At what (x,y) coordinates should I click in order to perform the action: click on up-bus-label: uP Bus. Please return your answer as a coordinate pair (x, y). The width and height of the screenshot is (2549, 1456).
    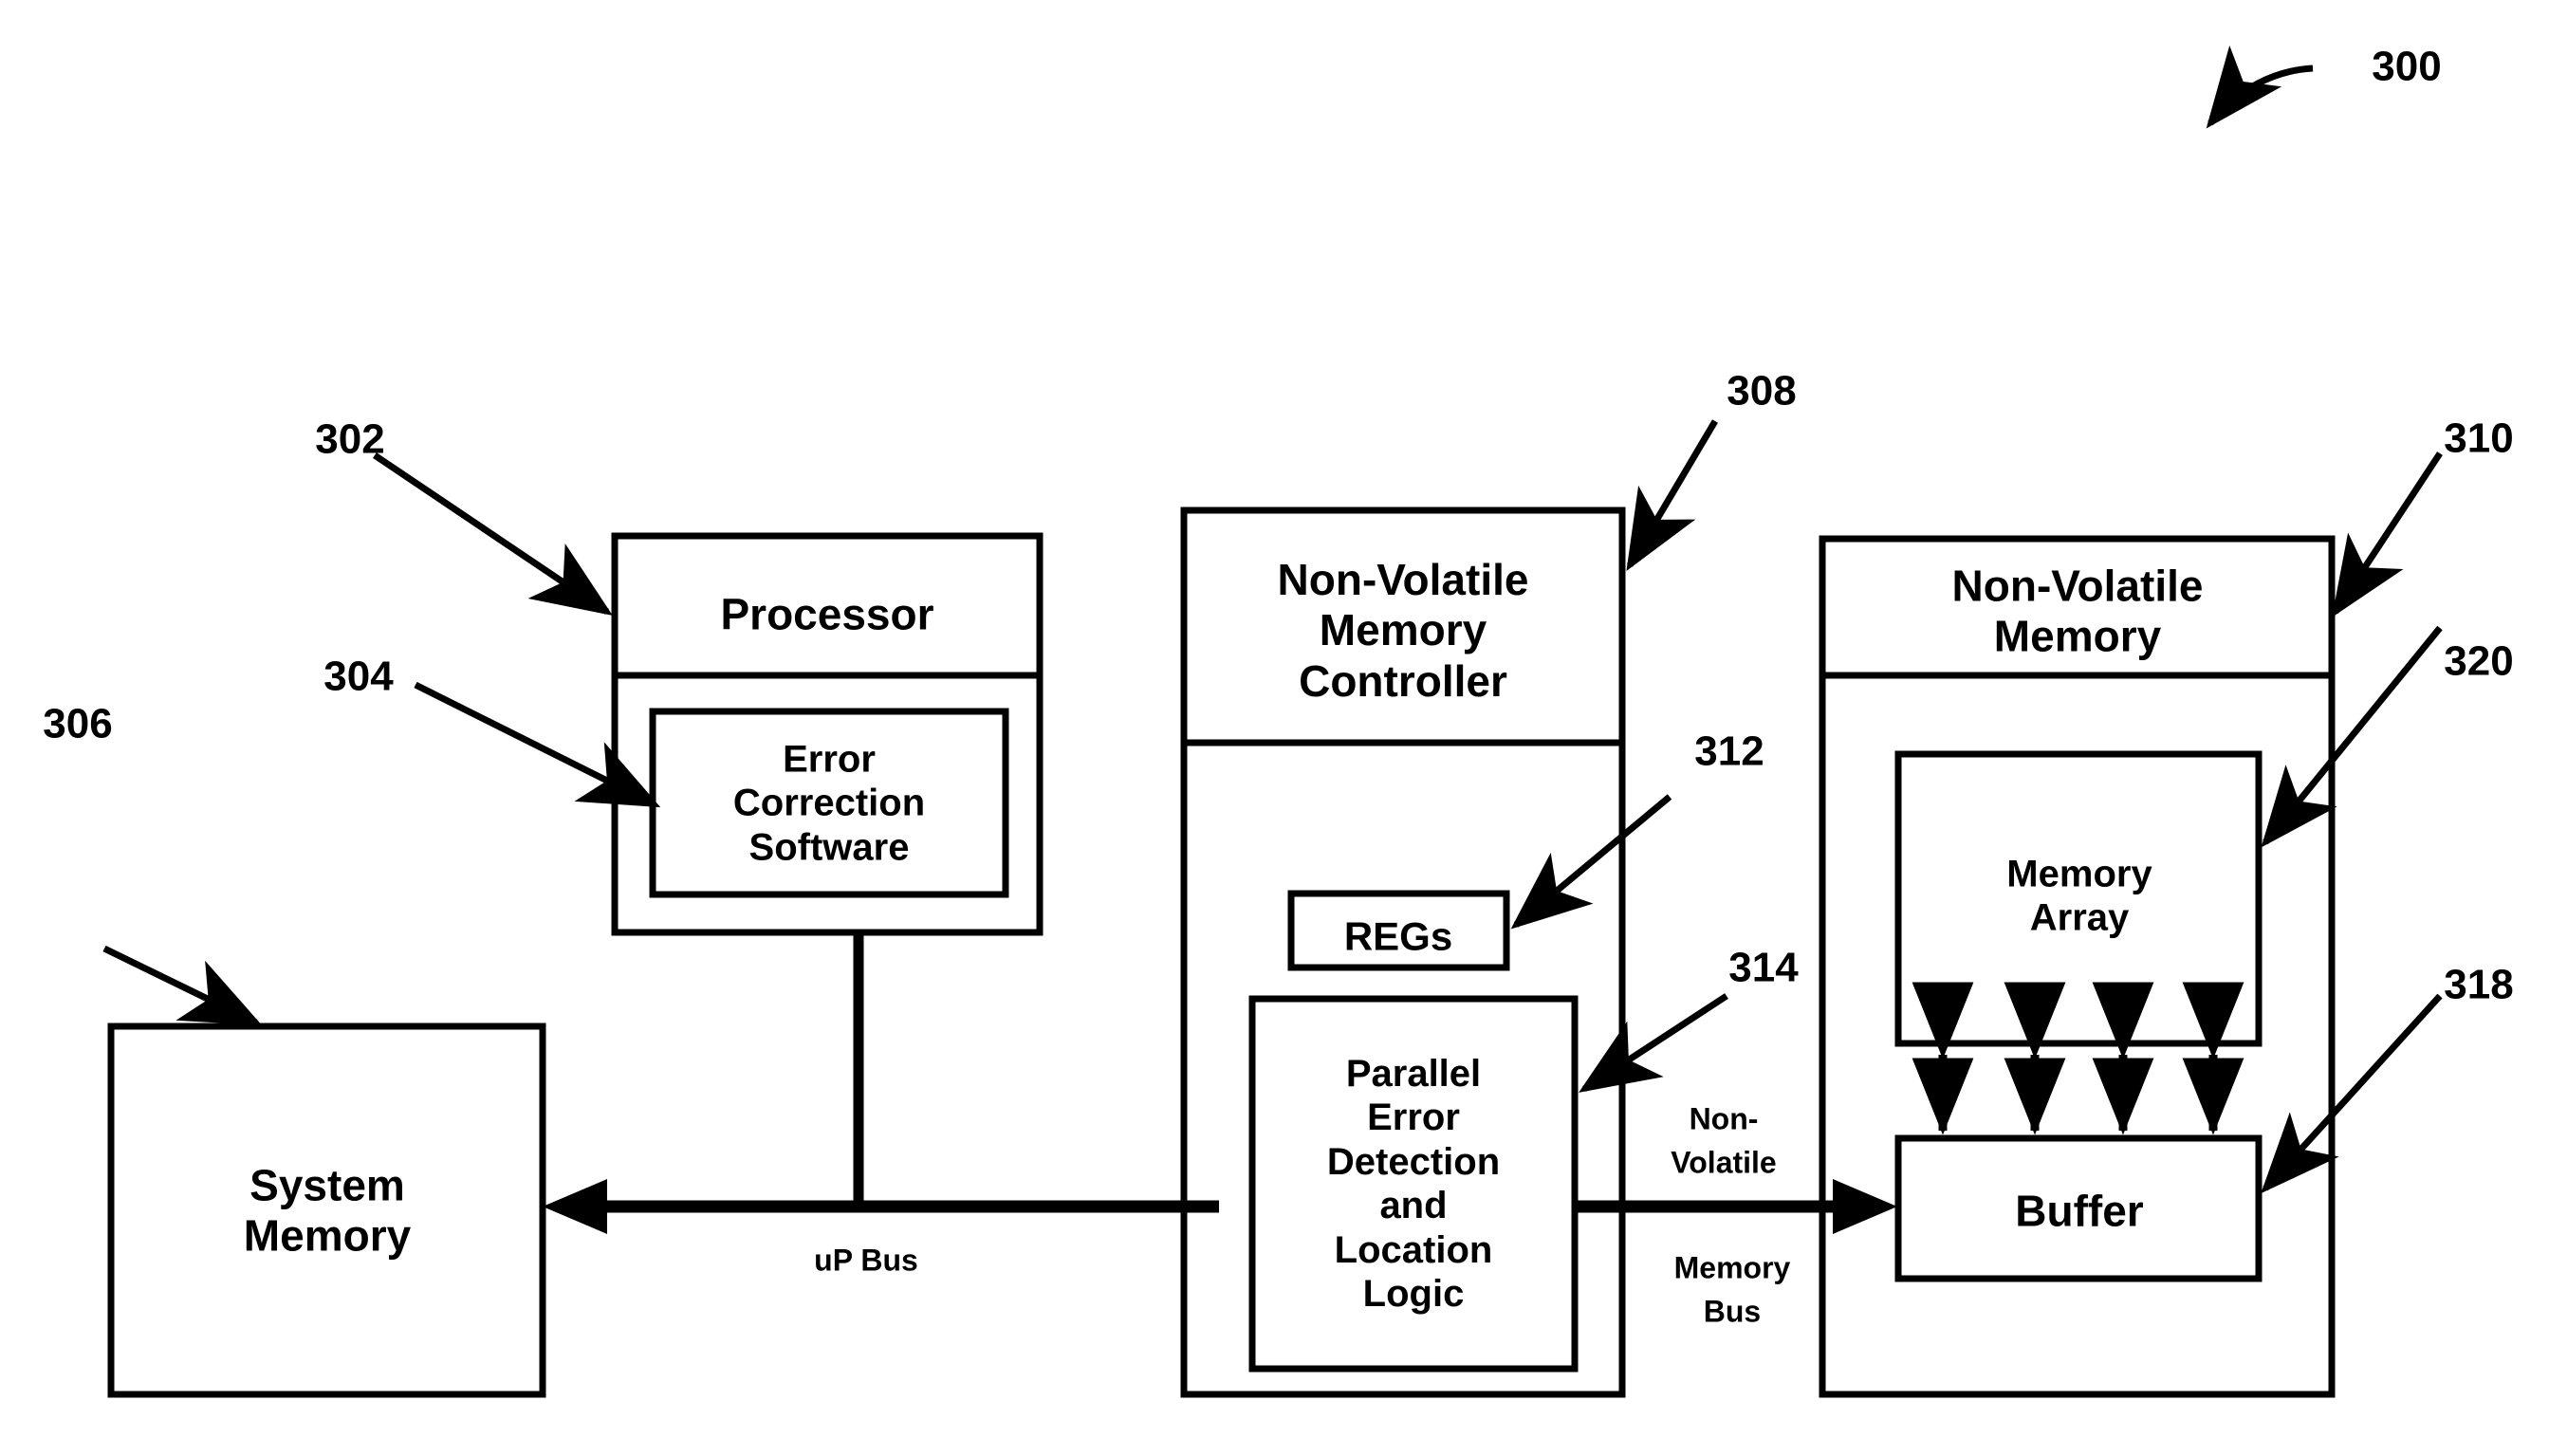
    Looking at the image, I should click on (866, 1260).